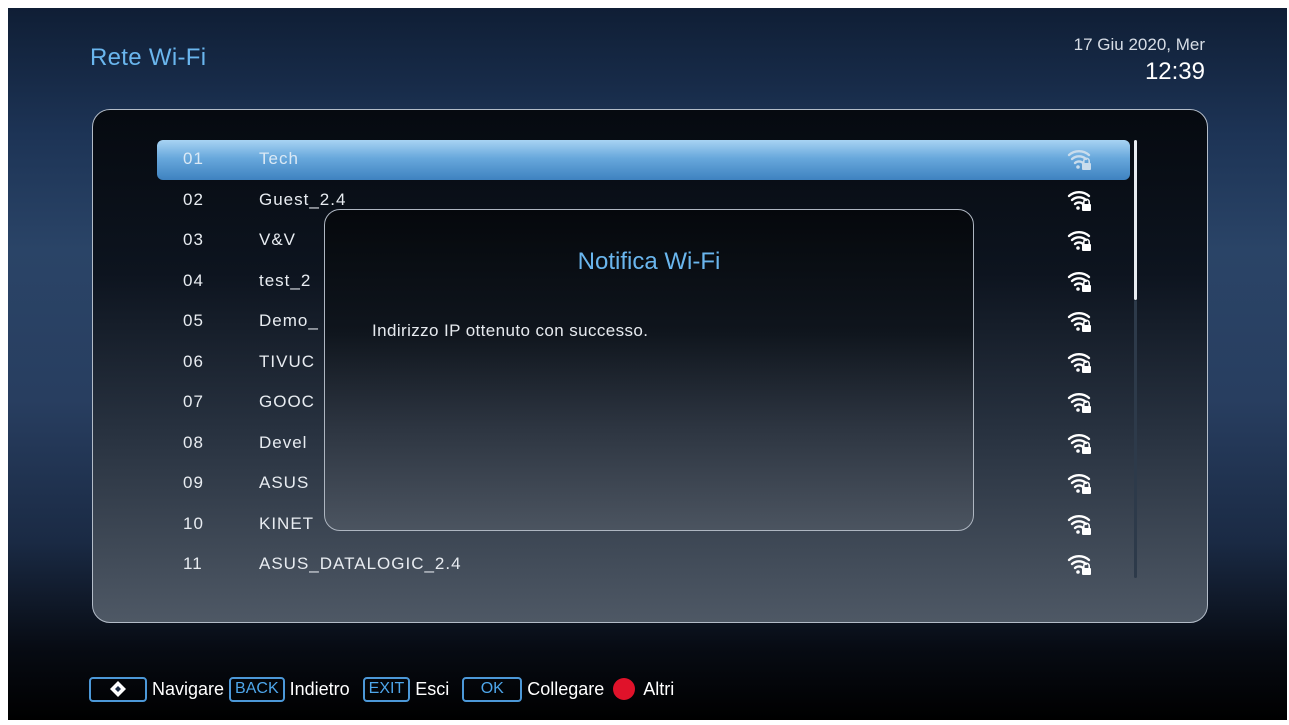 The width and height of the screenshot is (1289, 725). Describe the element at coordinates (193, 280) in the screenshot. I see `network-number: 04` at that location.